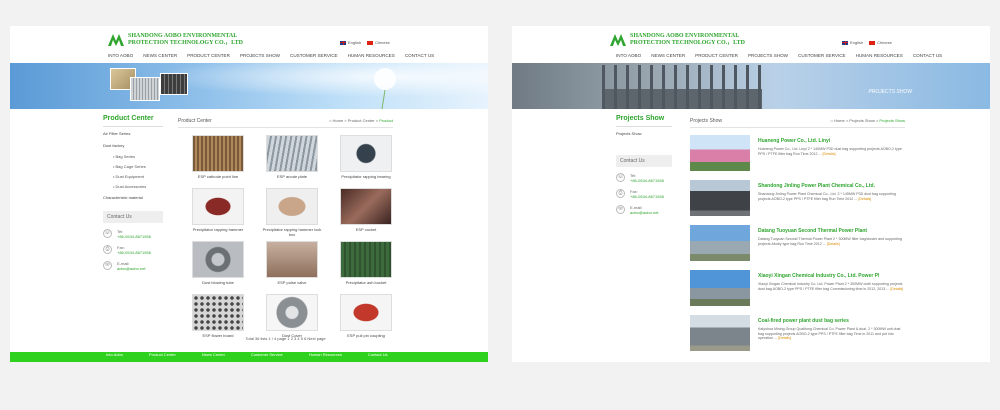 The height and width of the screenshot is (410, 1000). Describe the element at coordinates (133, 133) in the screenshot. I see `sidebar-item-air-filter: Air Filter Series` at that location.